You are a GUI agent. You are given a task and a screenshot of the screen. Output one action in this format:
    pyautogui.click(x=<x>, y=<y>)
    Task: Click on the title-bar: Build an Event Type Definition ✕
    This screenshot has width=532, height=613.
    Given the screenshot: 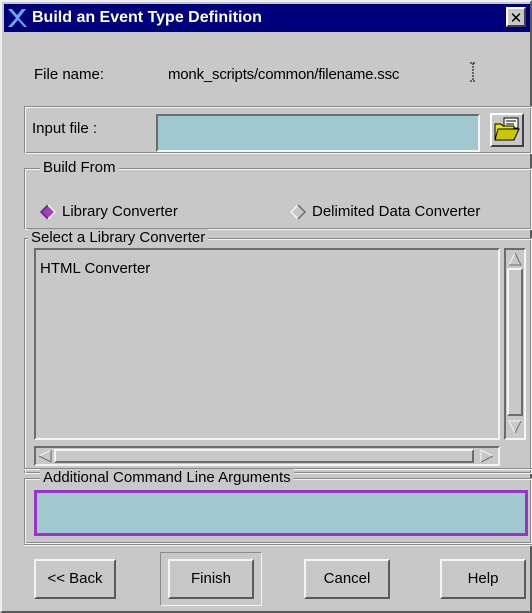 What is the action you would take?
    pyautogui.click(x=267, y=18)
    